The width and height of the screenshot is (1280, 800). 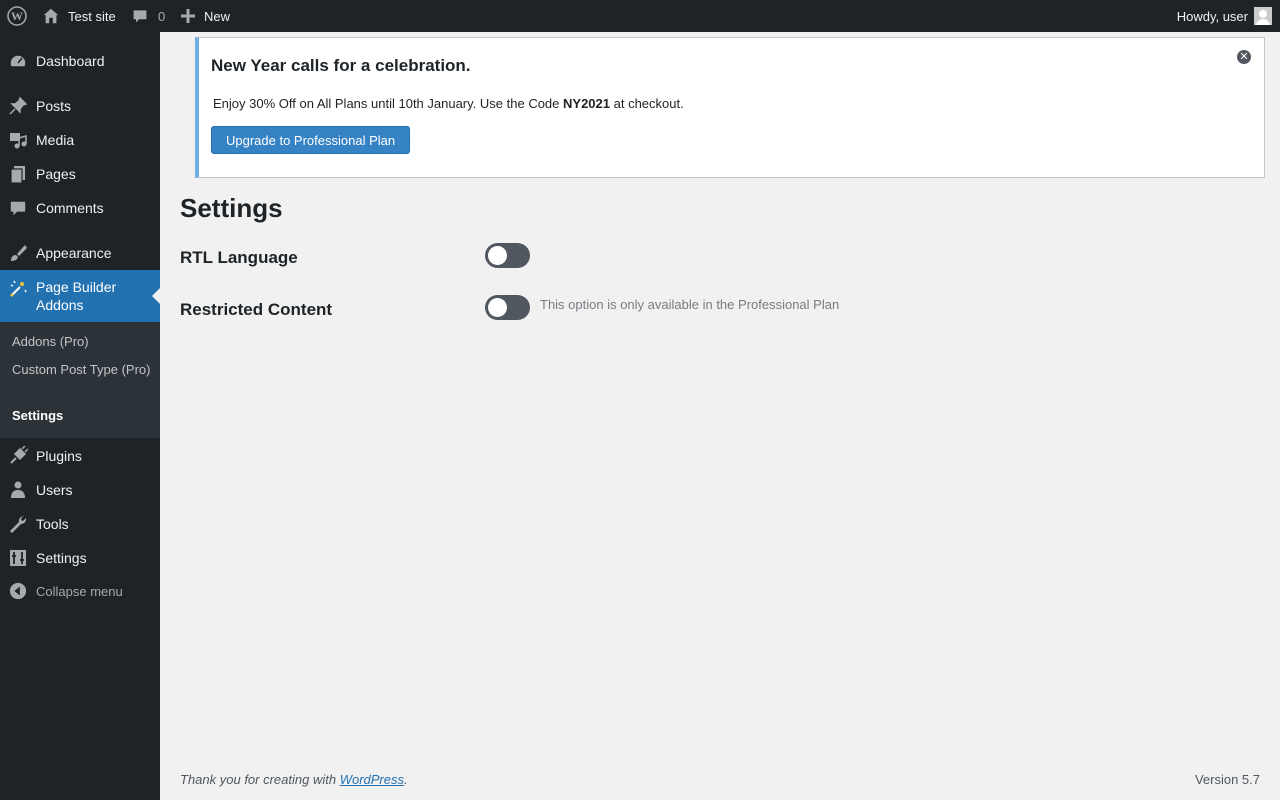 I want to click on sidebar-item-label: Posts, so click(x=54, y=106).